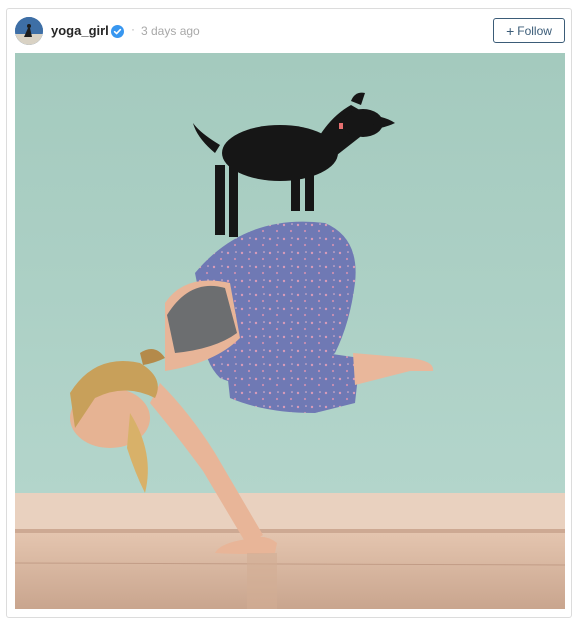  Describe the element at coordinates (80, 30) in the screenshot. I see `username-link: yoga_girl` at that location.